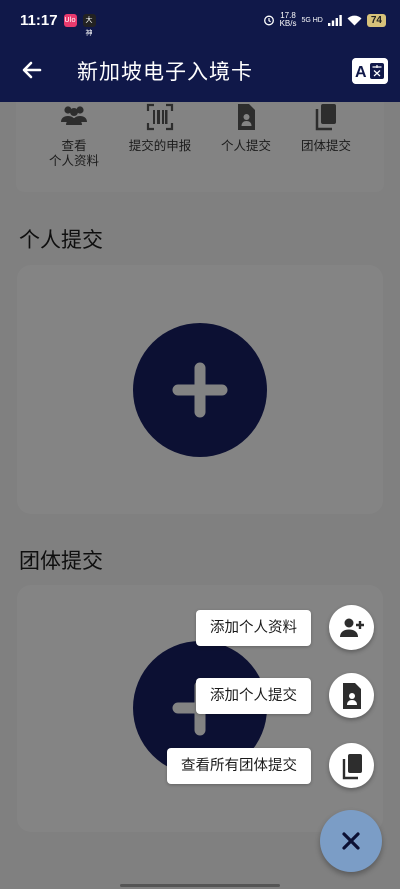  I want to click on page-title: 新加坡电子入境卡, so click(165, 72).